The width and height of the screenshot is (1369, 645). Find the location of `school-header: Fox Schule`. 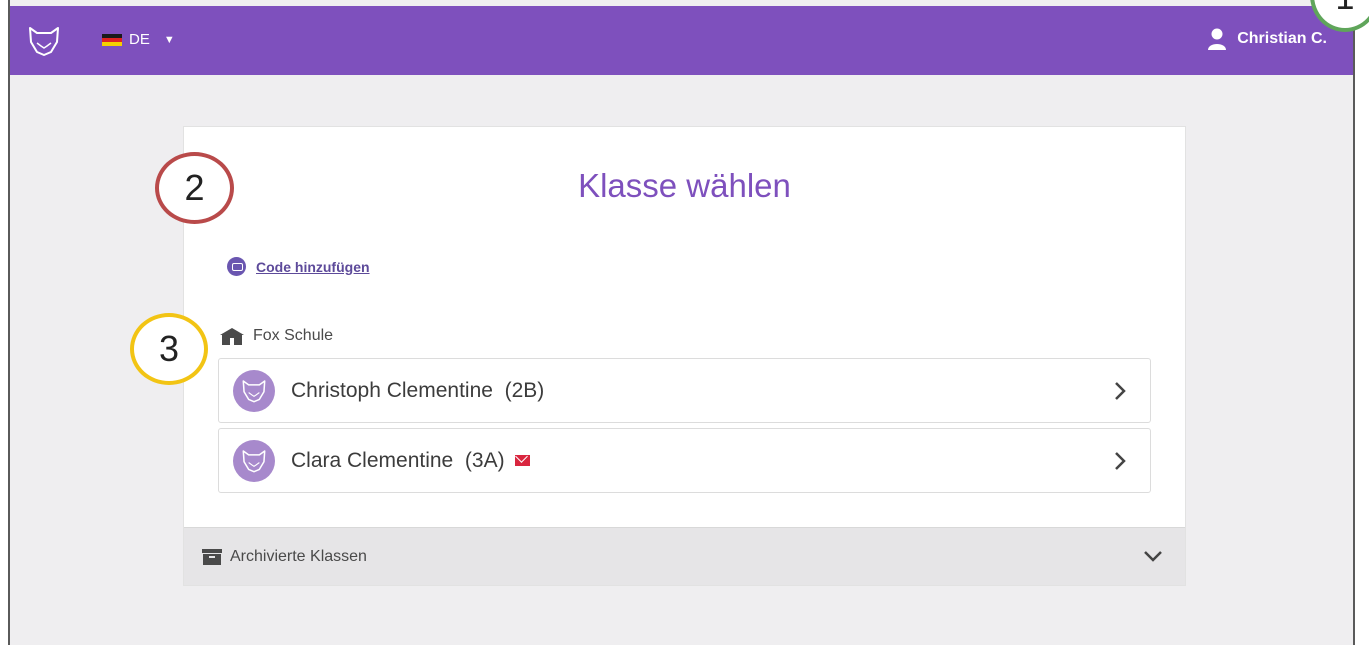

school-header: Fox Schule is located at coordinates (276, 336).